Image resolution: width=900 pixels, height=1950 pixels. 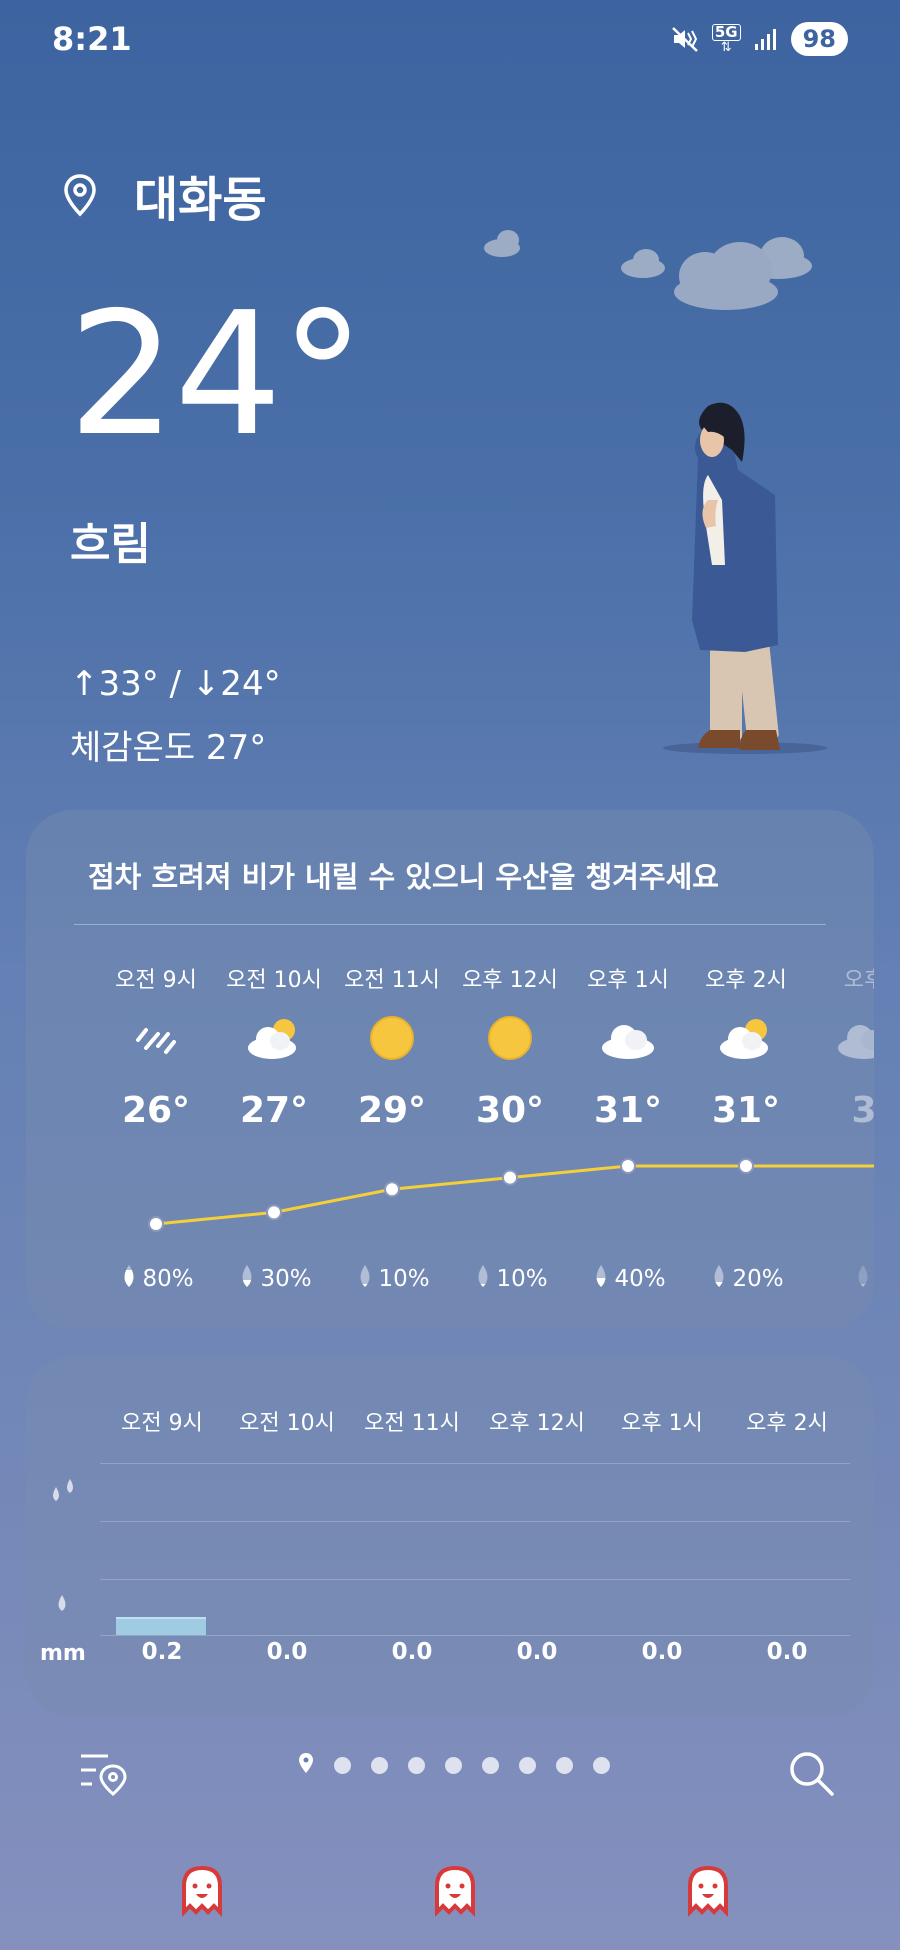 I want to click on rainfall-unit: mm, so click(x=63, y=1653).